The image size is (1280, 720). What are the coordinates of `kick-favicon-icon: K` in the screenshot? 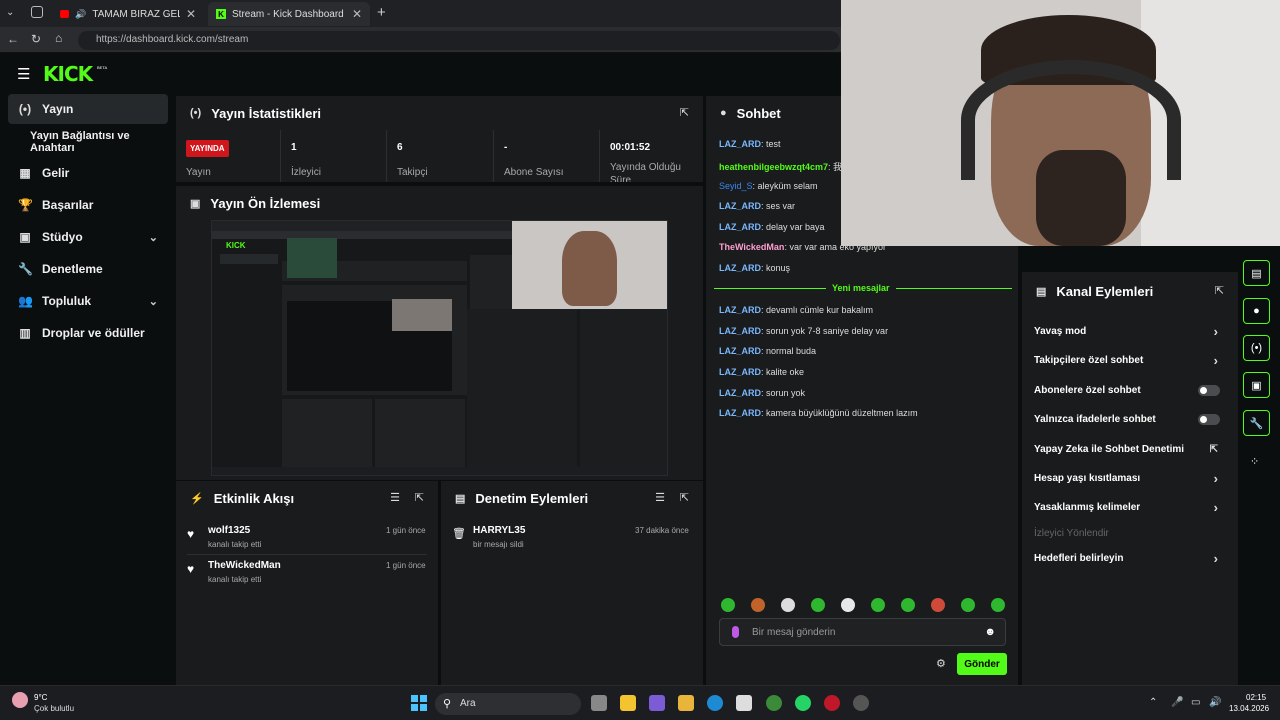 It's located at (221, 14).